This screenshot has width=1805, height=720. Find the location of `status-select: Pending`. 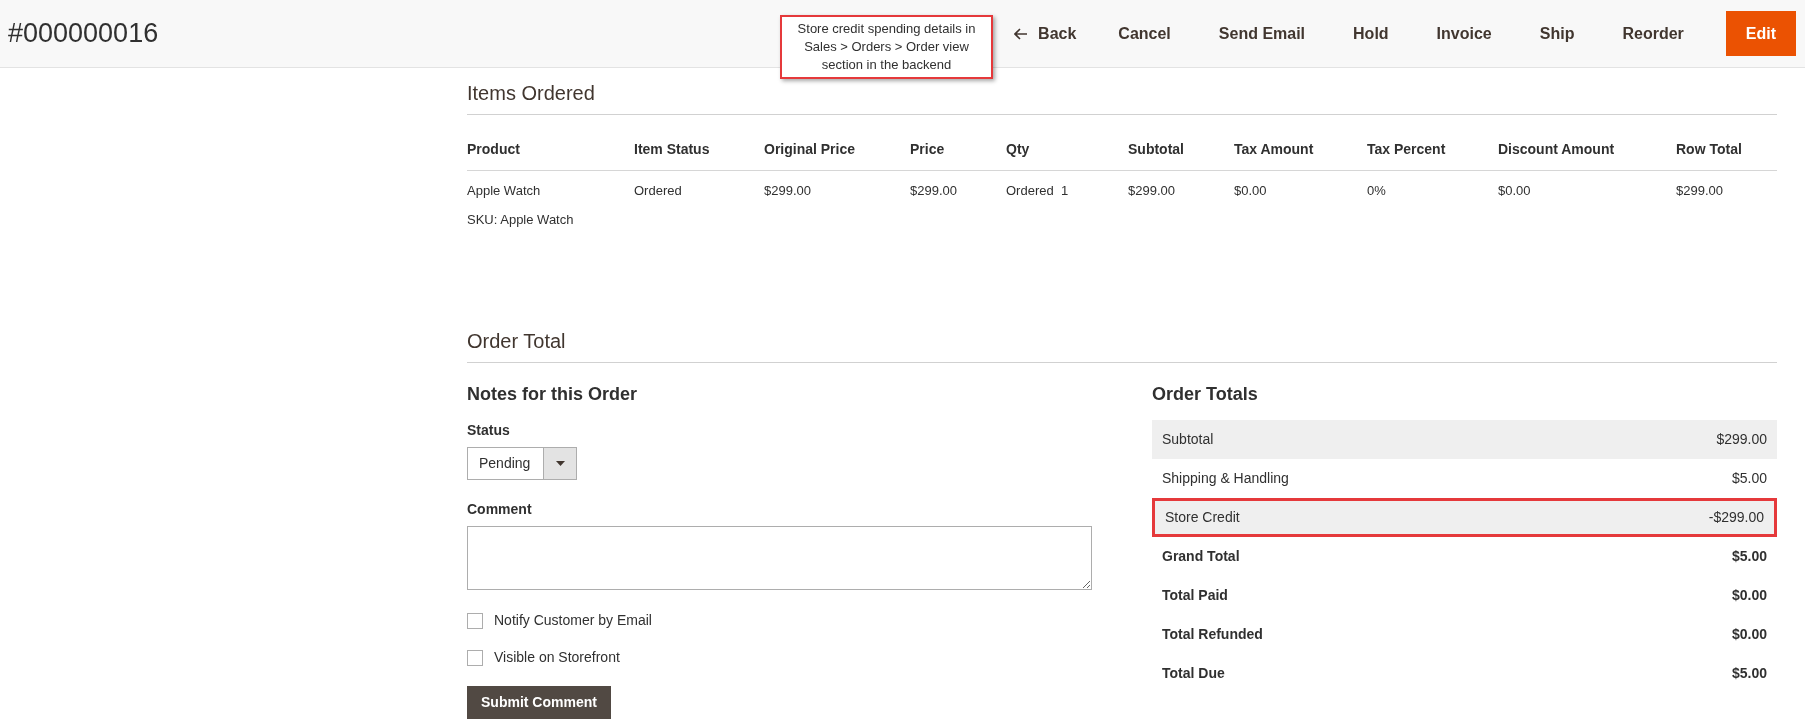

status-select: Pending is located at coordinates (522, 463).